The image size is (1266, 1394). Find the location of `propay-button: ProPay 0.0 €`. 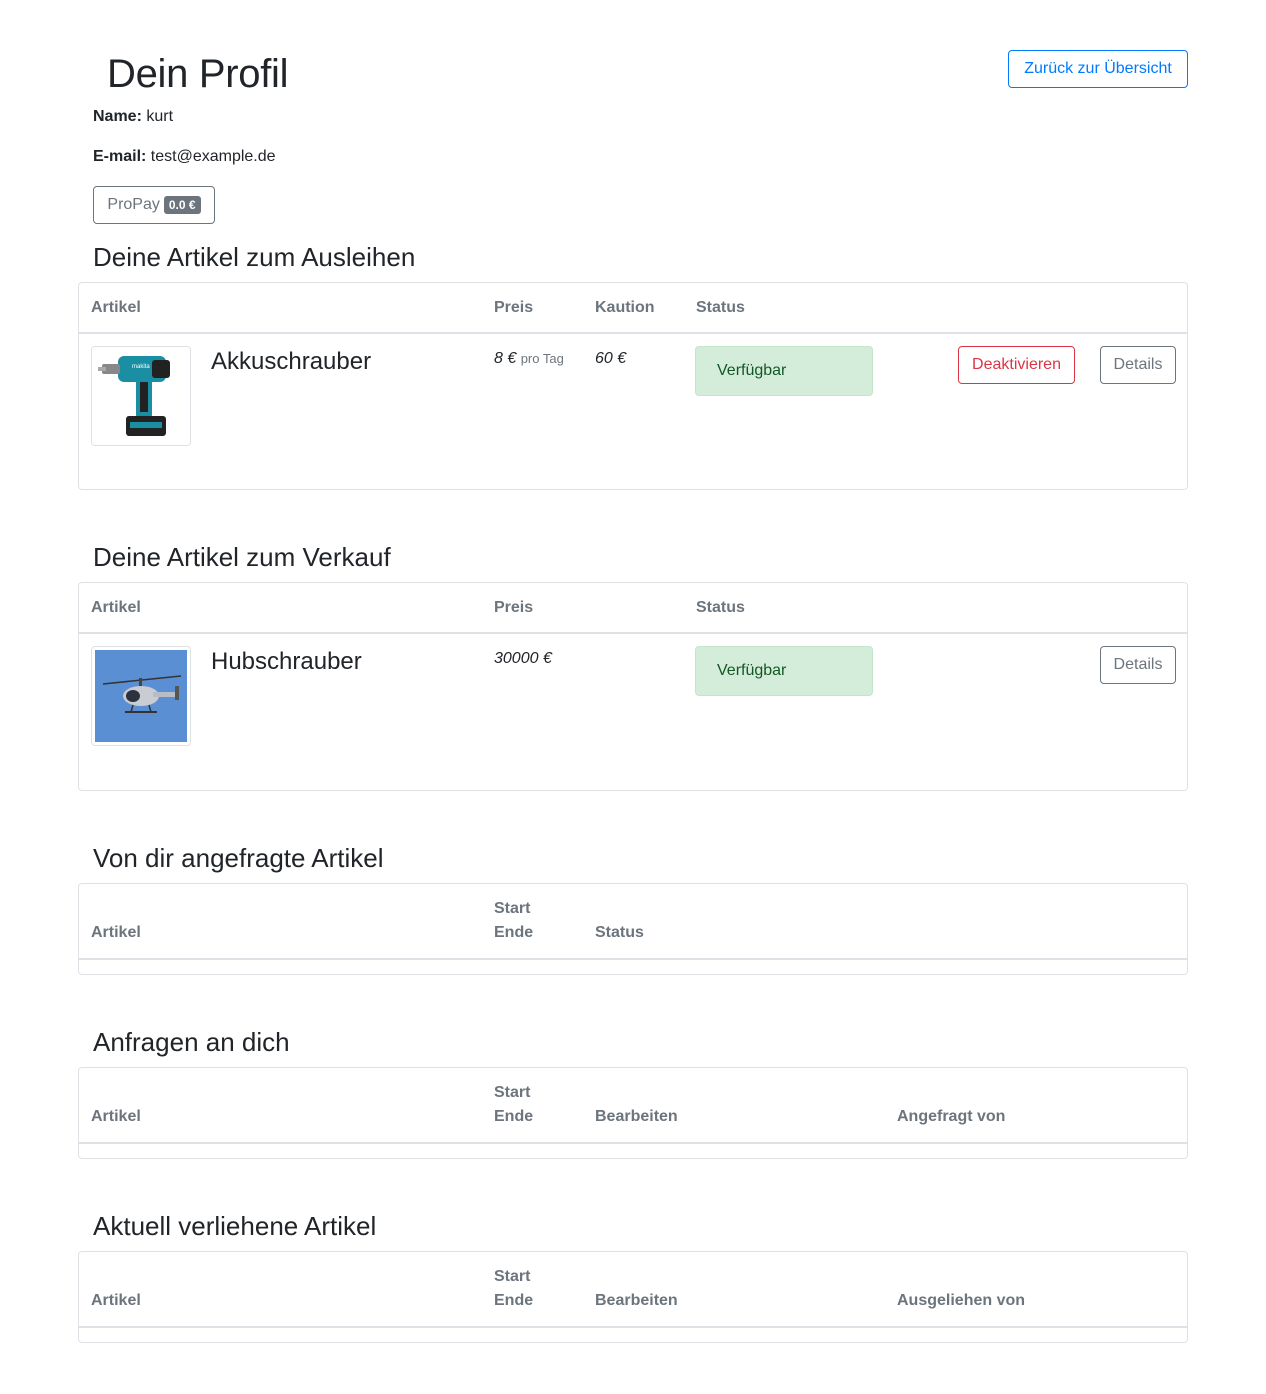

propay-button: ProPay 0.0 € is located at coordinates (154, 205).